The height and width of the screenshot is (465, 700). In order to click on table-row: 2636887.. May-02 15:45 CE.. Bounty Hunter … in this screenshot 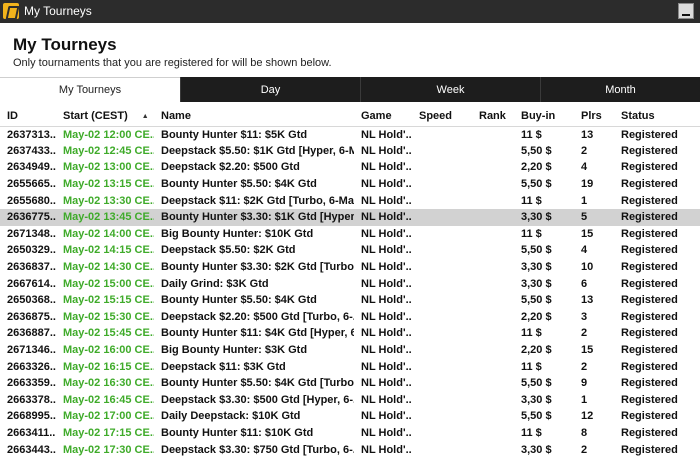, I will do `click(350, 333)`.